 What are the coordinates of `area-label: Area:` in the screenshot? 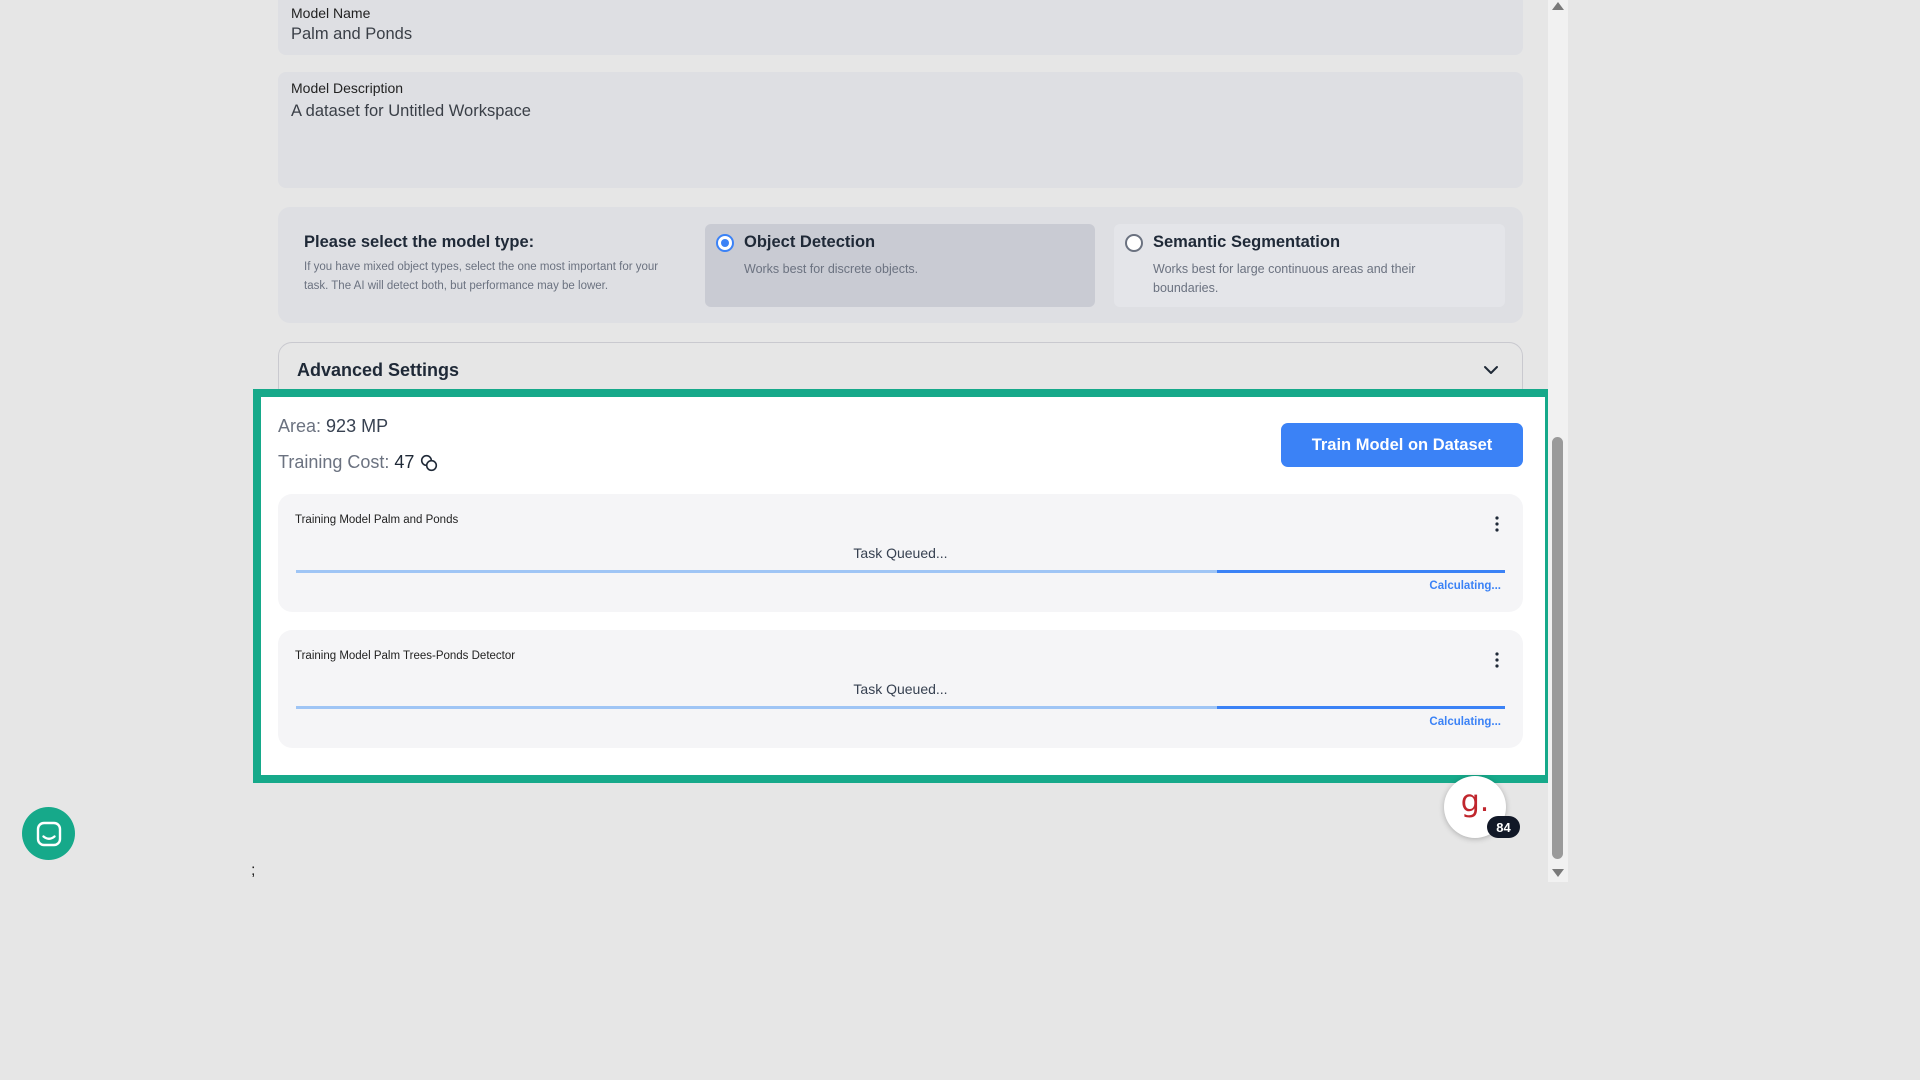 It's located at (300, 426).